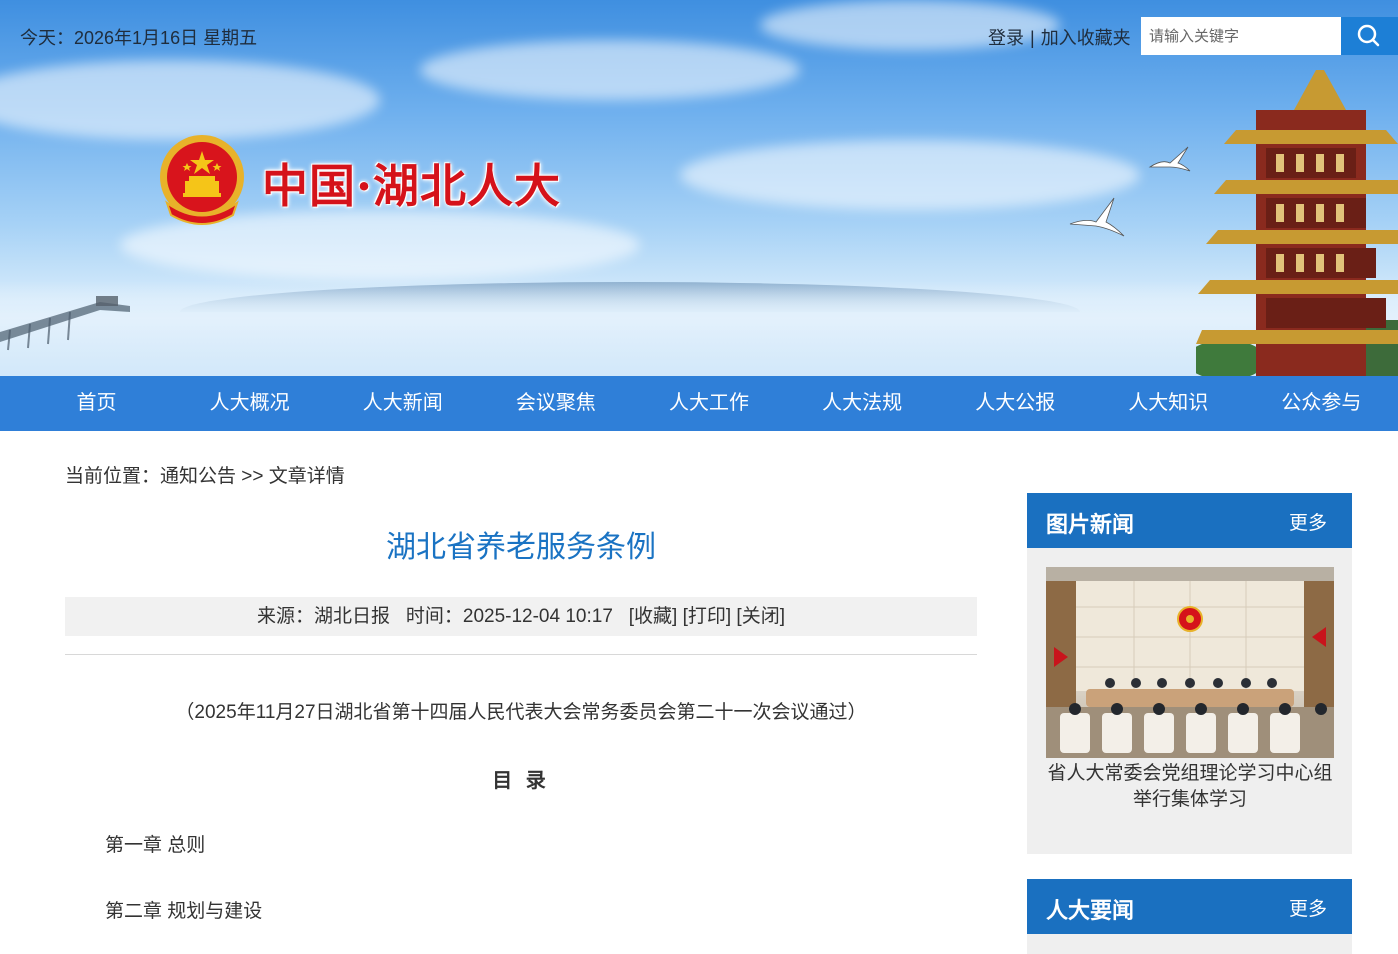  Describe the element at coordinates (521, 547) in the screenshot. I see `article-title: 湖北省养老服务条例` at that location.